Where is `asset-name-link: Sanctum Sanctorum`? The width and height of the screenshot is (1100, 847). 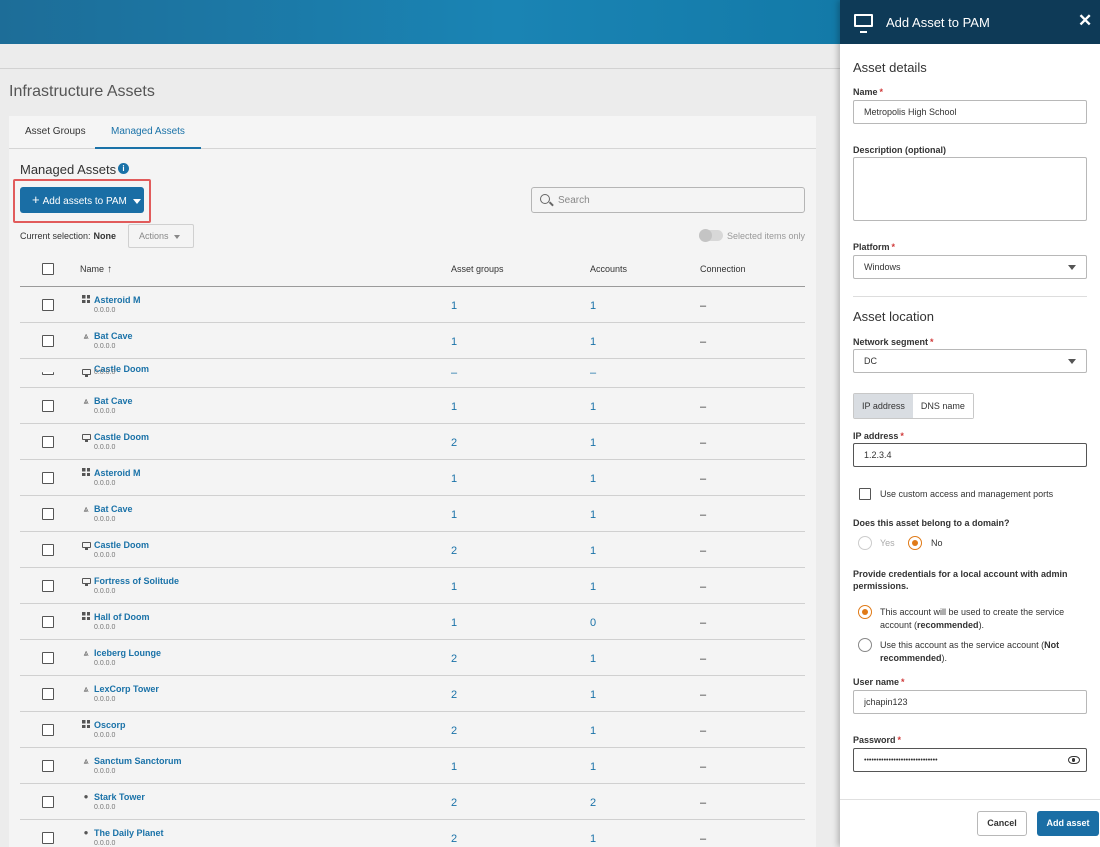
asset-name-link: Sanctum Sanctorum is located at coordinates (138, 761).